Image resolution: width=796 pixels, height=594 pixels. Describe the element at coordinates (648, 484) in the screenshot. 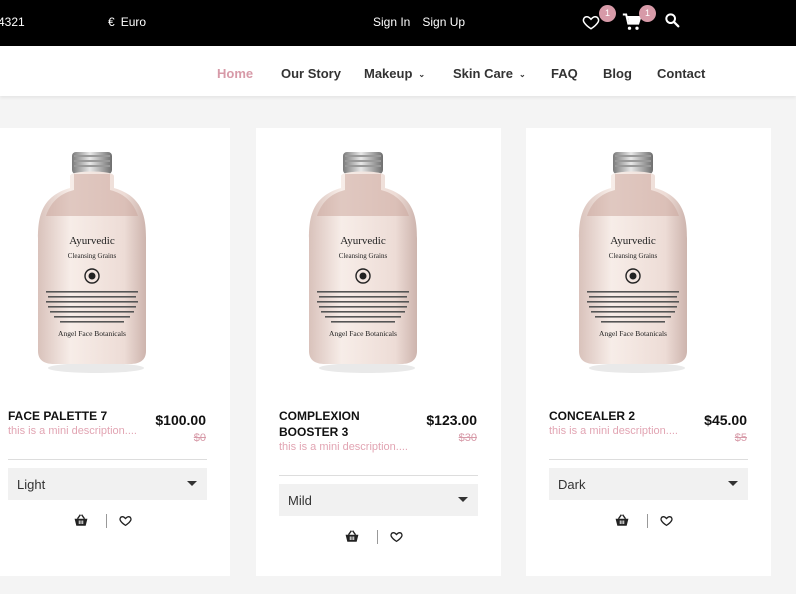

I see `variant-select: Dark` at that location.